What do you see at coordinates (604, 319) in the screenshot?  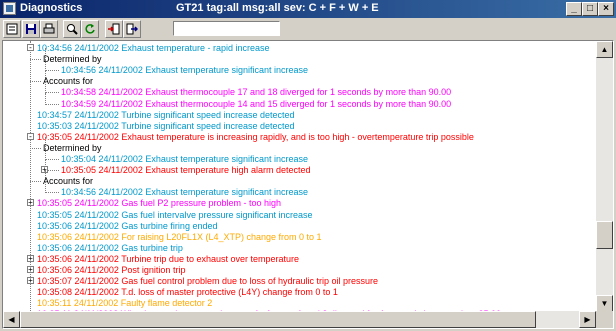 I see `scrollbar-corner` at bounding box center [604, 319].